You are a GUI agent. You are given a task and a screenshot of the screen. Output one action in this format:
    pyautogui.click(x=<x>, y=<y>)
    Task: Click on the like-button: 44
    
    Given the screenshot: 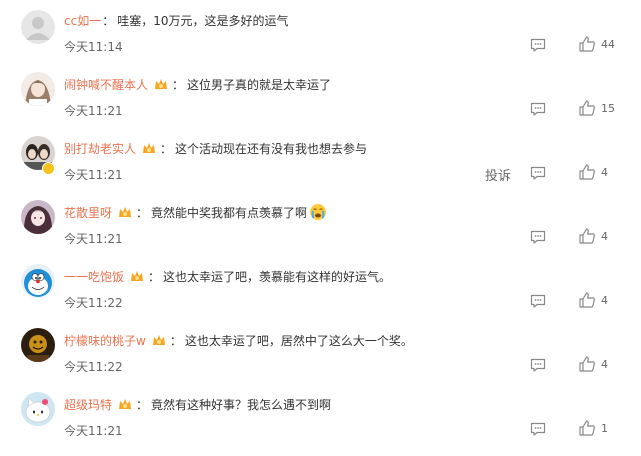 What is the action you would take?
    pyautogui.click(x=596, y=44)
    